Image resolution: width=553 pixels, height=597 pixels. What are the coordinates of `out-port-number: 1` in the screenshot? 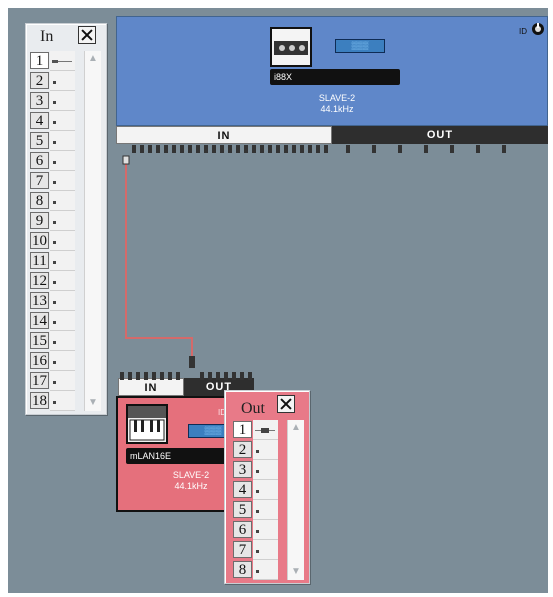 It's located at (242, 429).